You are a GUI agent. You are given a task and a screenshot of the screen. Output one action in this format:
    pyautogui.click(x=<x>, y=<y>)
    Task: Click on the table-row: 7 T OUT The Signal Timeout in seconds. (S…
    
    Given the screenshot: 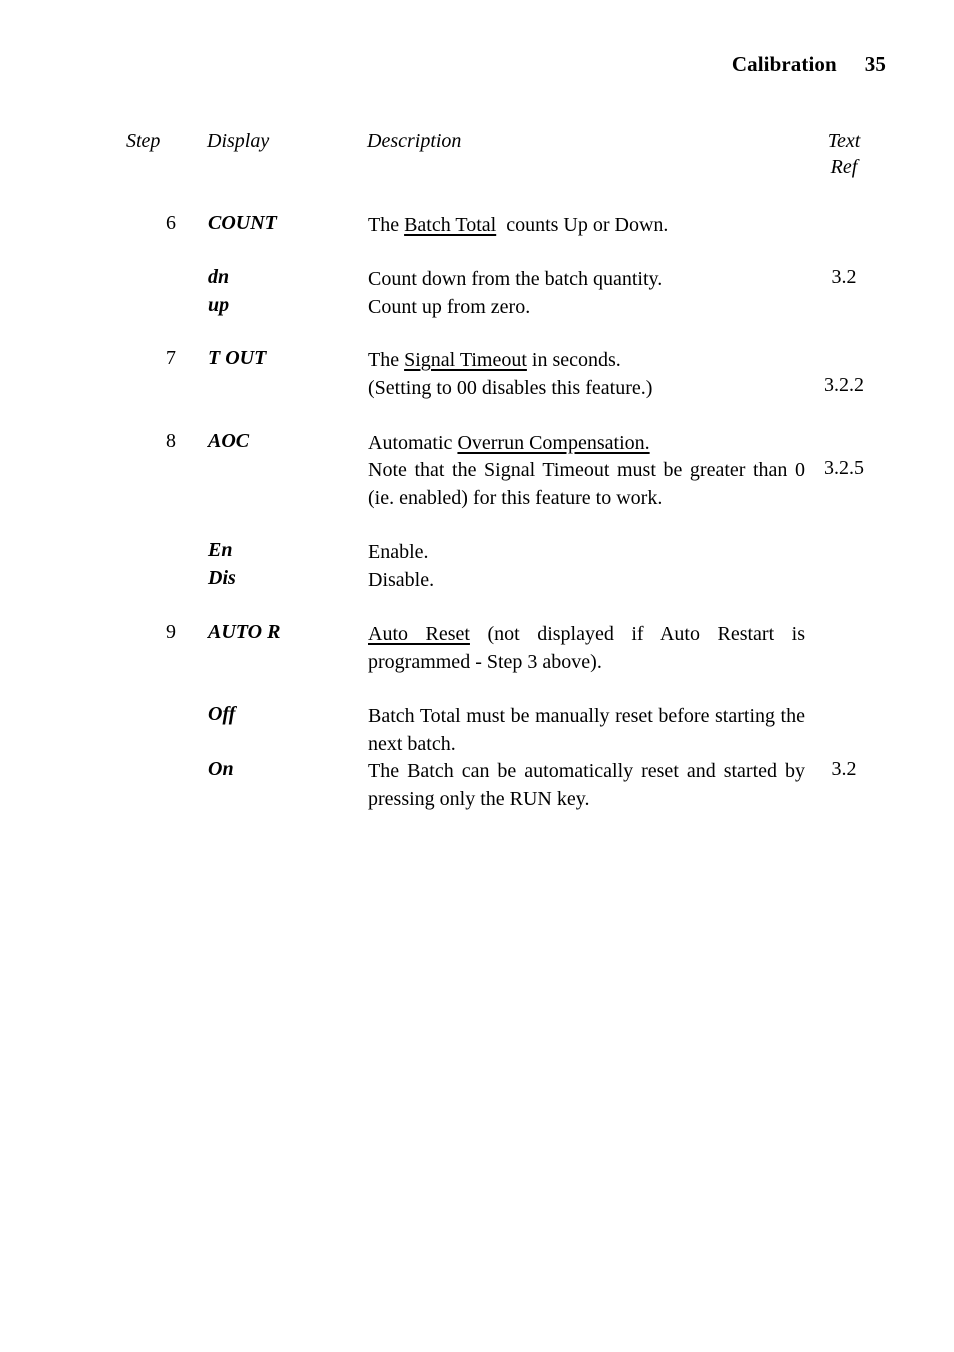 What is the action you would take?
    pyautogui.click(x=477, y=375)
    